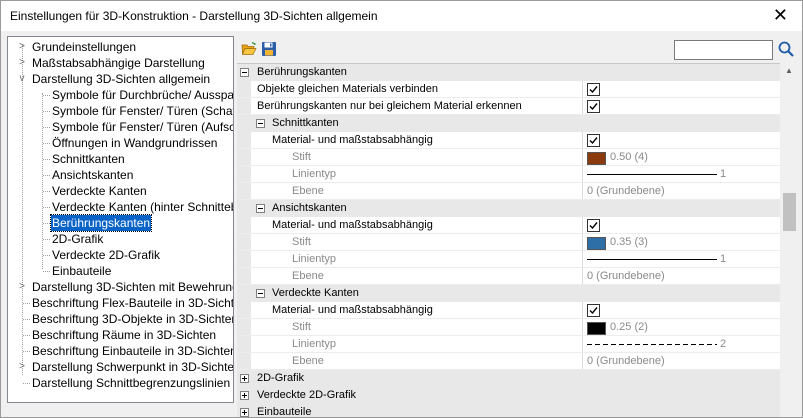 Image resolution: width=803 pixels, height=418 pixels. I want to click on scroll-up-icon: ▲, so click(789, 70).